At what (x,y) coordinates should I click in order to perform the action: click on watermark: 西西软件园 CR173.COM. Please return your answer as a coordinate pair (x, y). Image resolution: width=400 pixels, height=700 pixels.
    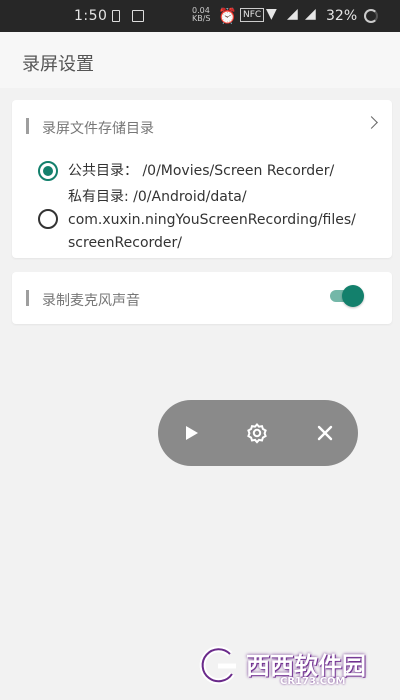
    Looking at the image, I should click on (294, 664).